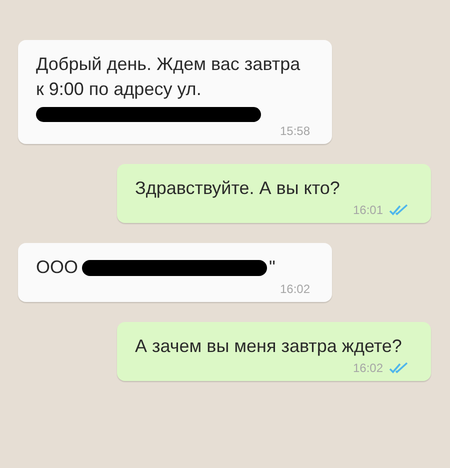 The width and height of the screenshot is (450, 468). I want to click on message-text: ", so click(272, 267).